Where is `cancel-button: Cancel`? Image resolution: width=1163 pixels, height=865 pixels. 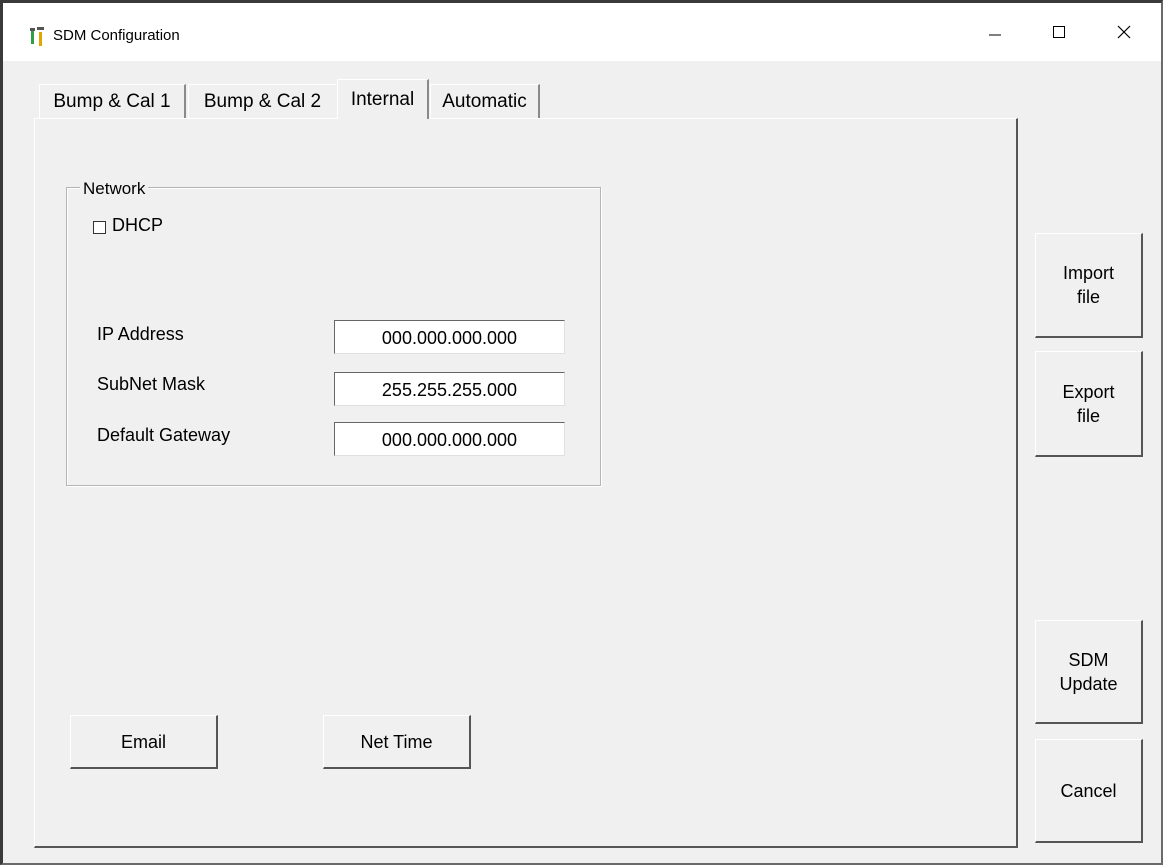
cancel-button: Cancel is located at coordinates (1089, 791).